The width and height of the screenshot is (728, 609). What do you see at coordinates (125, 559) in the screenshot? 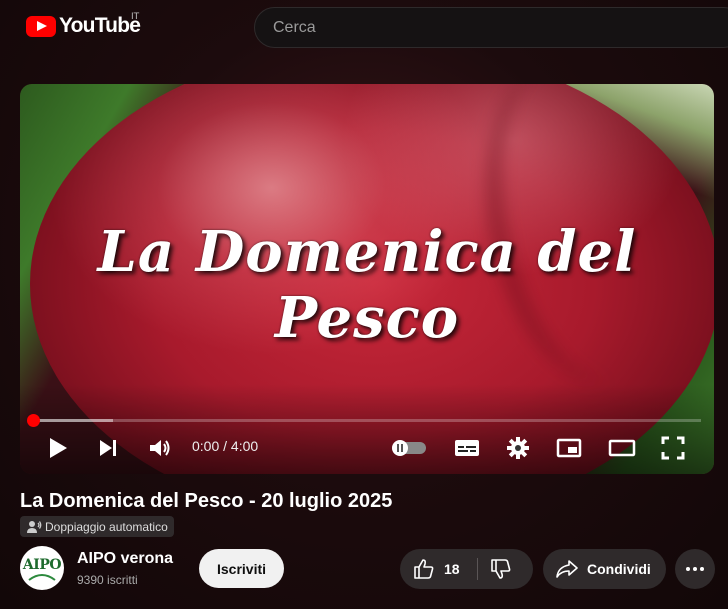
I see `channel-name: AIPO verona` at bounding box center [125, 559].